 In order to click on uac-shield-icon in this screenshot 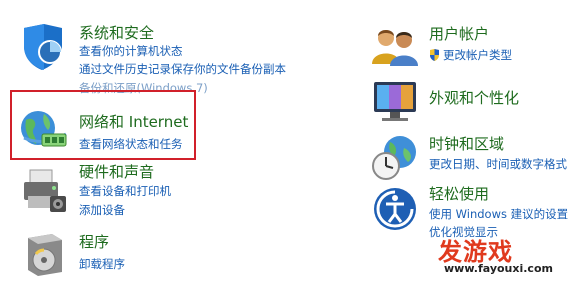, I will do `click(434, 55)`.